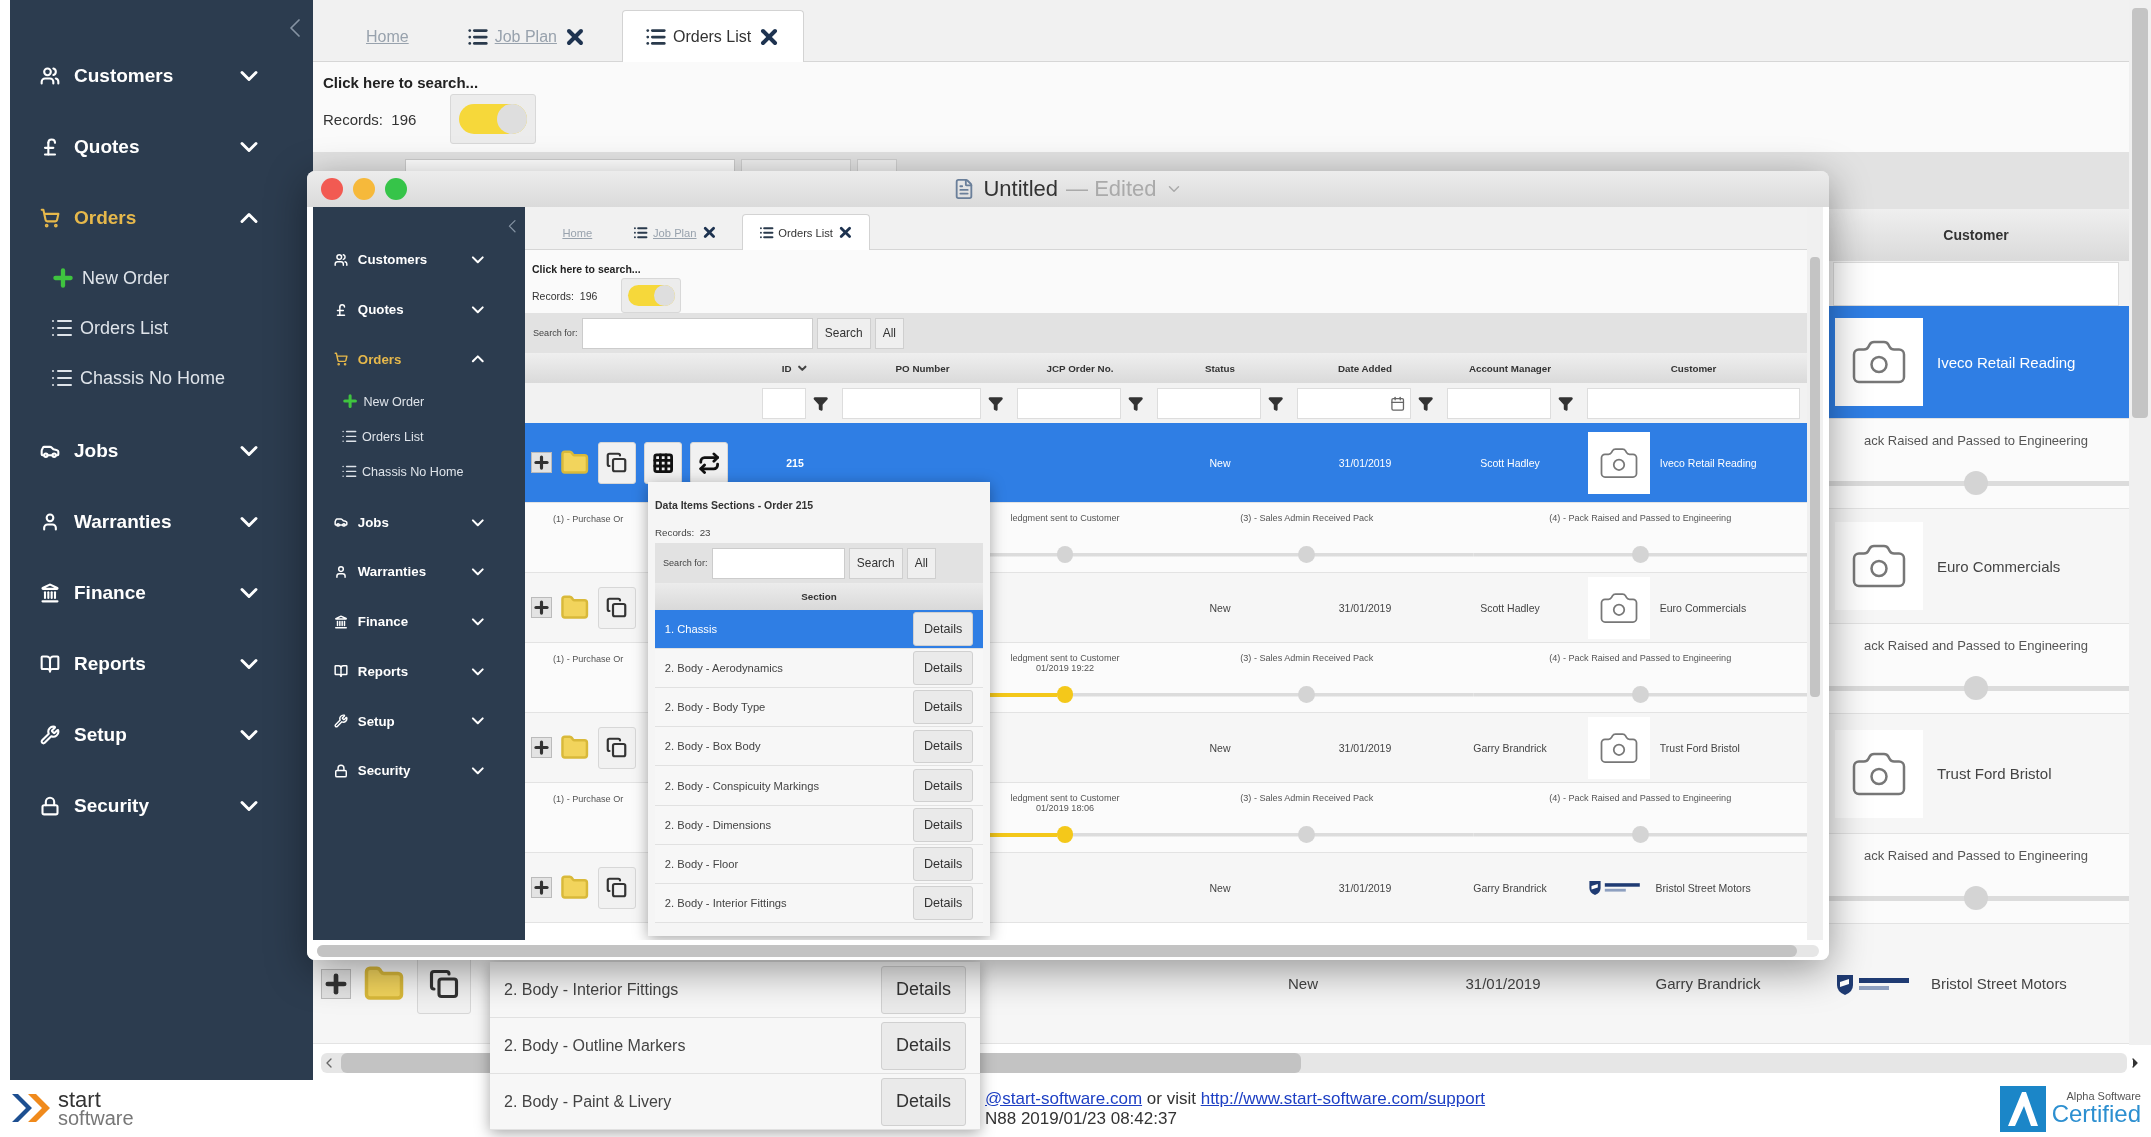 The image size is (2151, 1137). Describe the element at coordinates (396, 189) in the screenshot. I see `window-zoom-button` at that location.